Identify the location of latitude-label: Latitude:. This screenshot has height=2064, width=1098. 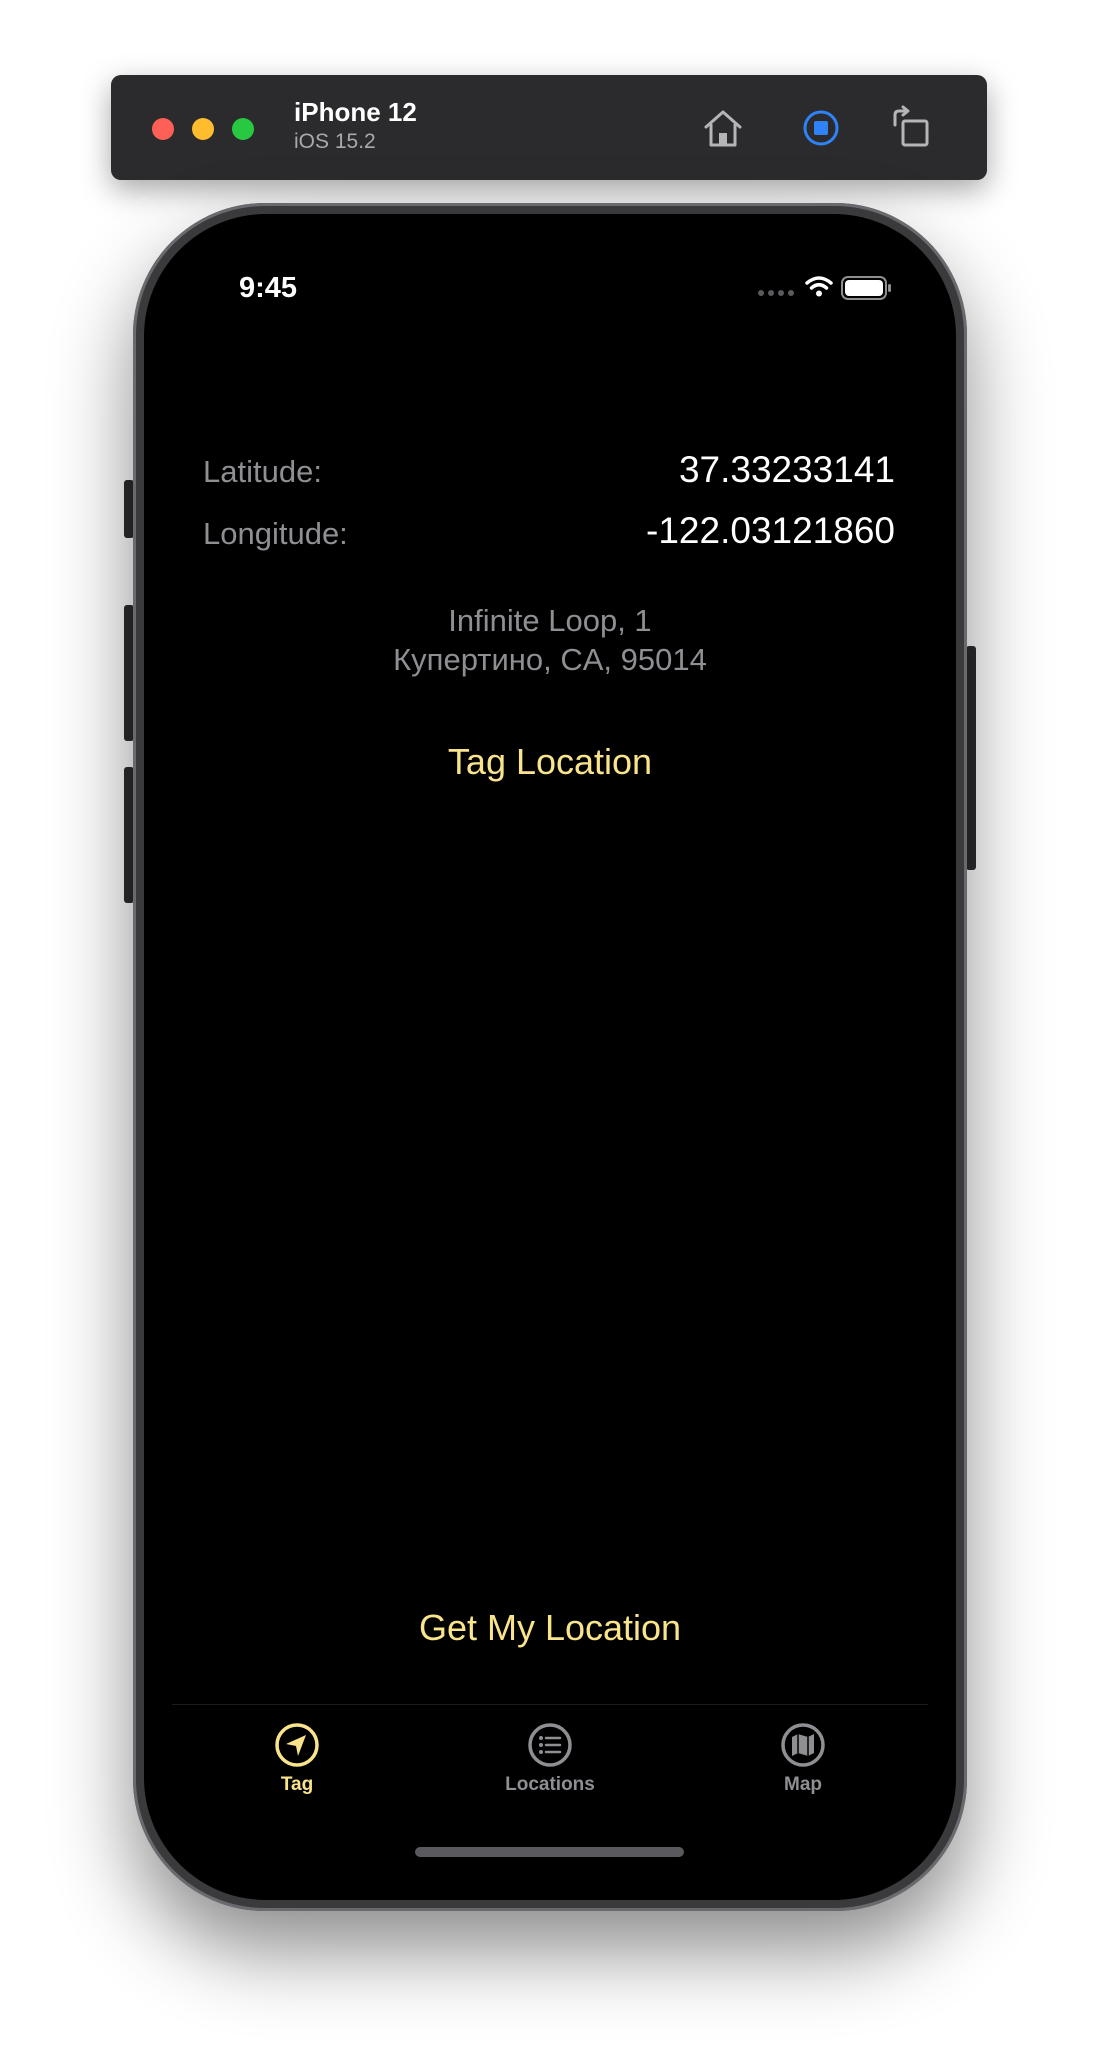
(262, 471).